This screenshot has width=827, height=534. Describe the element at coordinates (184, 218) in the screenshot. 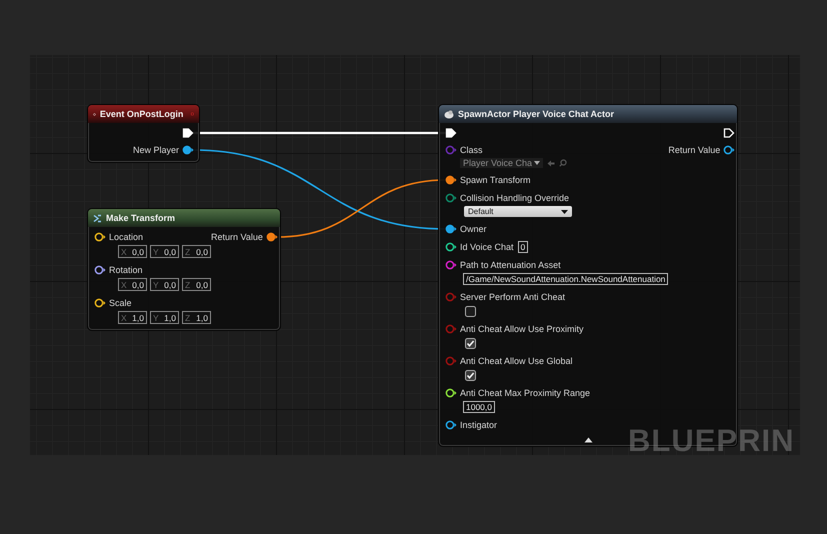

I see `node-header: Make Transform` at that location.